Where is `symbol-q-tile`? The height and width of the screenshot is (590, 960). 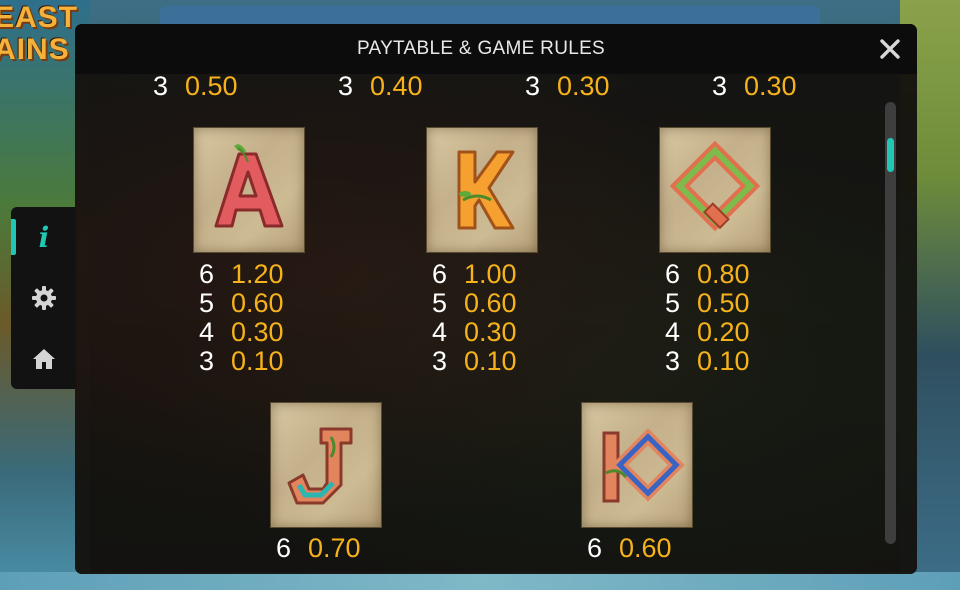 symbol-q-tile is located at coordinates (715, 190).